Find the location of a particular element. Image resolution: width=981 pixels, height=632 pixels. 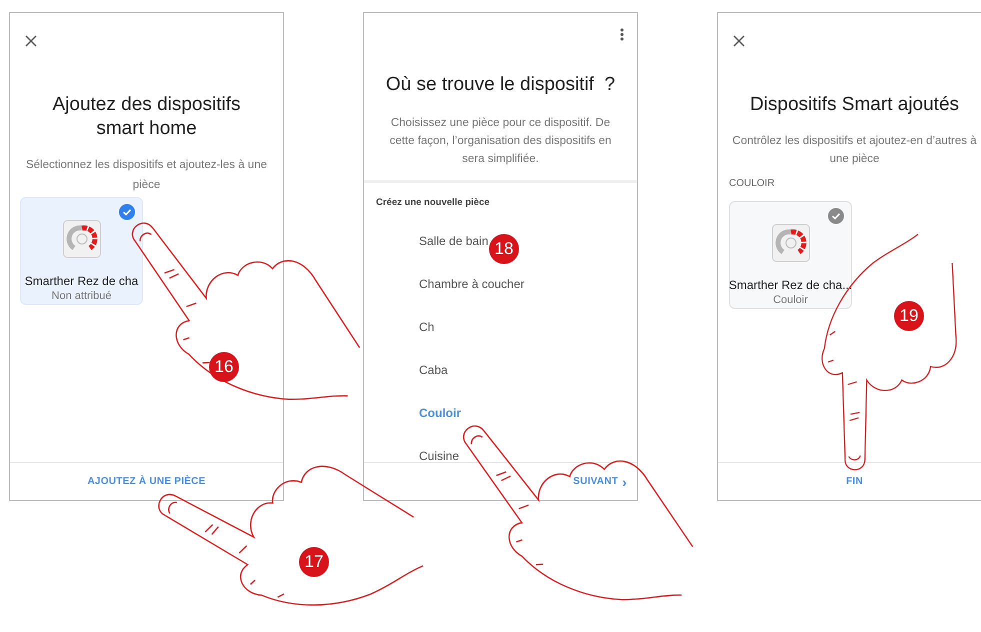

device-card: Smarther Rez de cha... Couloir is located at coordinates (790, 254).